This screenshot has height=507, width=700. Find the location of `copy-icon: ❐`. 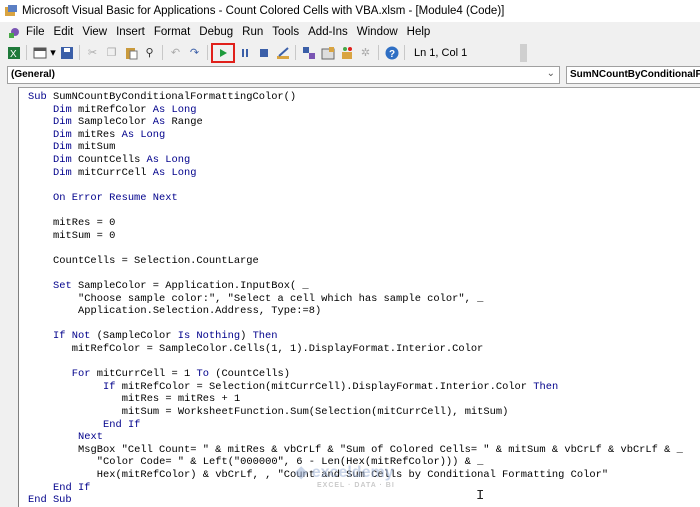

copy-icon: ❐ is located at coordinates (111, 53).